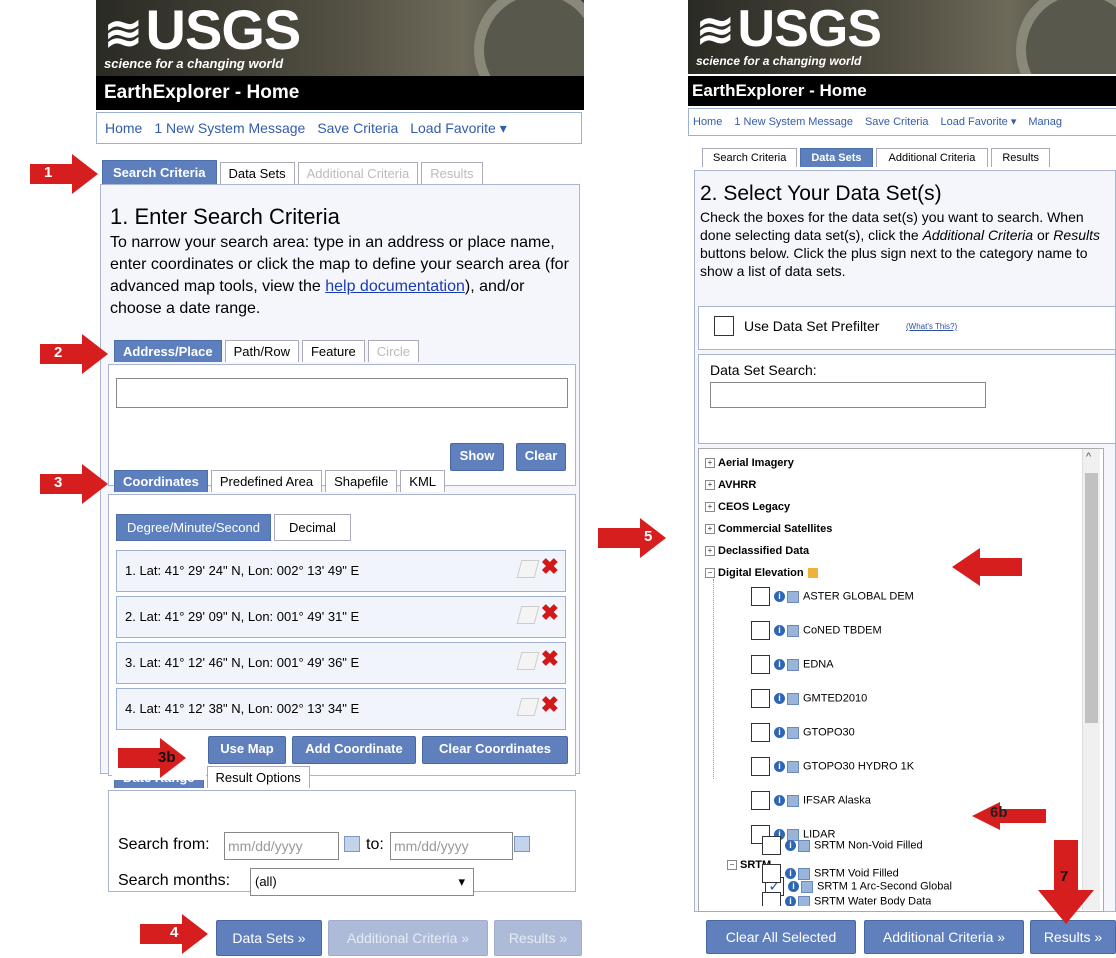  Describe the element at coordinates (495, 750) in the screenshot. I see `clear-coordinates-button: Clear Coordinates` at that location.